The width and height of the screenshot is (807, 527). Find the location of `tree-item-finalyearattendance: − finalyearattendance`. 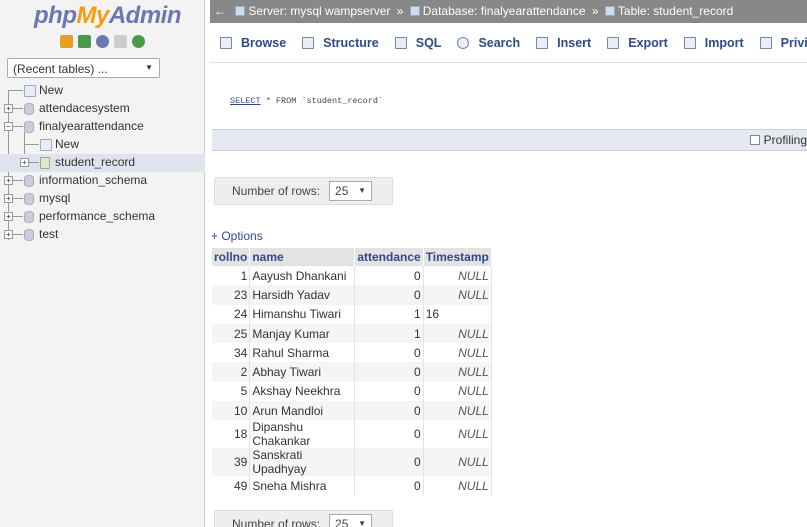

tree-item-finalyearattendance: − finalyearattendance is located at coordinates (102, 127).